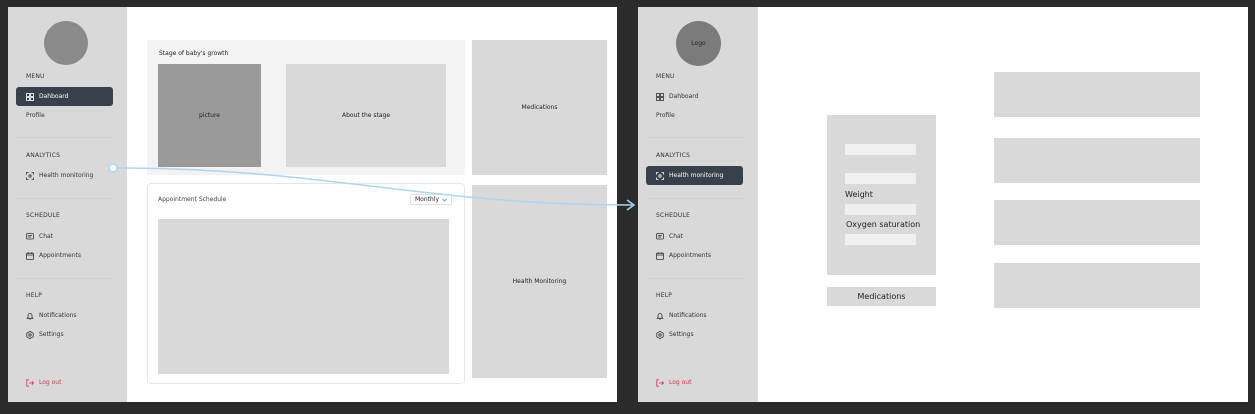 This screenshot has width=1255, height=414. I want to click on prototype-connector, so click(372, 187).